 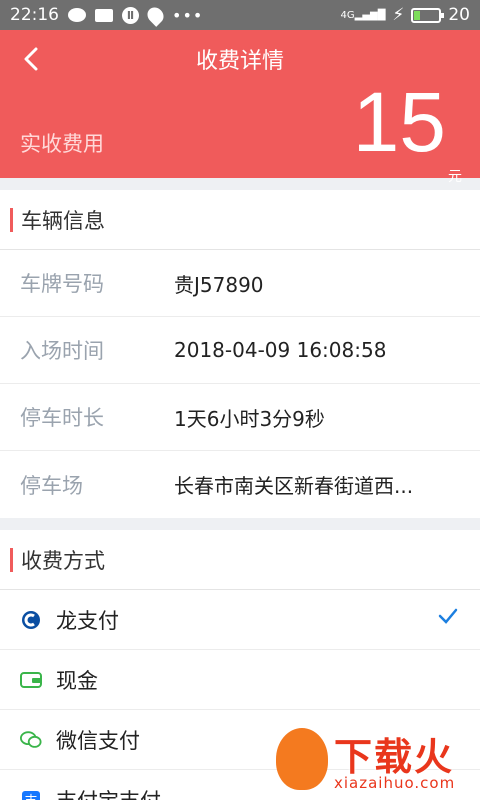 I want to click on info-row-entry-time: 入场时间 2018-04-09 16:08:58, so click(x=240, y=350).